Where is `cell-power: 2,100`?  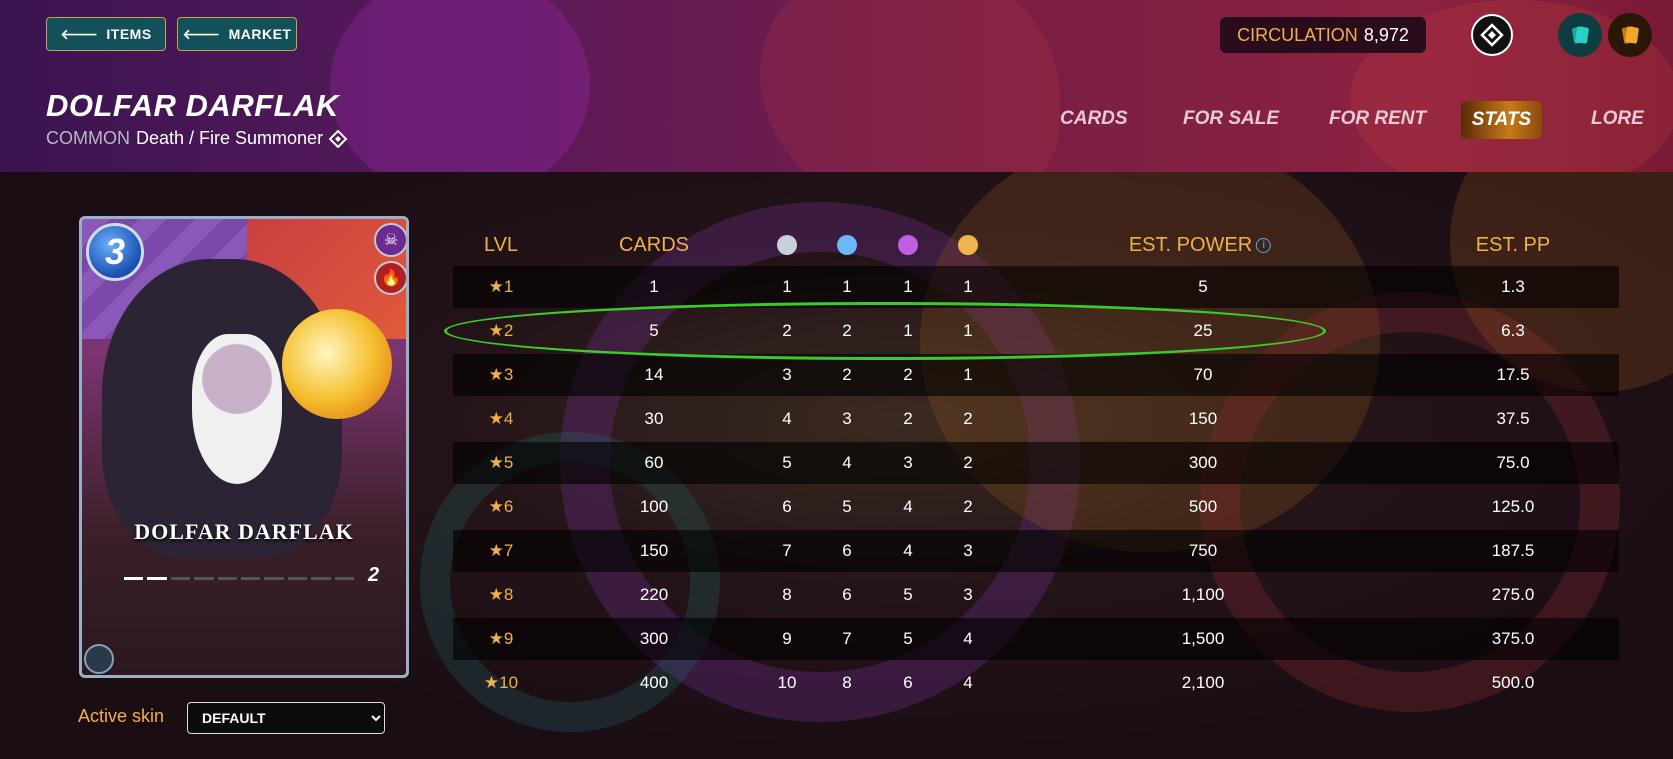
cell-power: 2,100 is located at coordinates (1203, 682).